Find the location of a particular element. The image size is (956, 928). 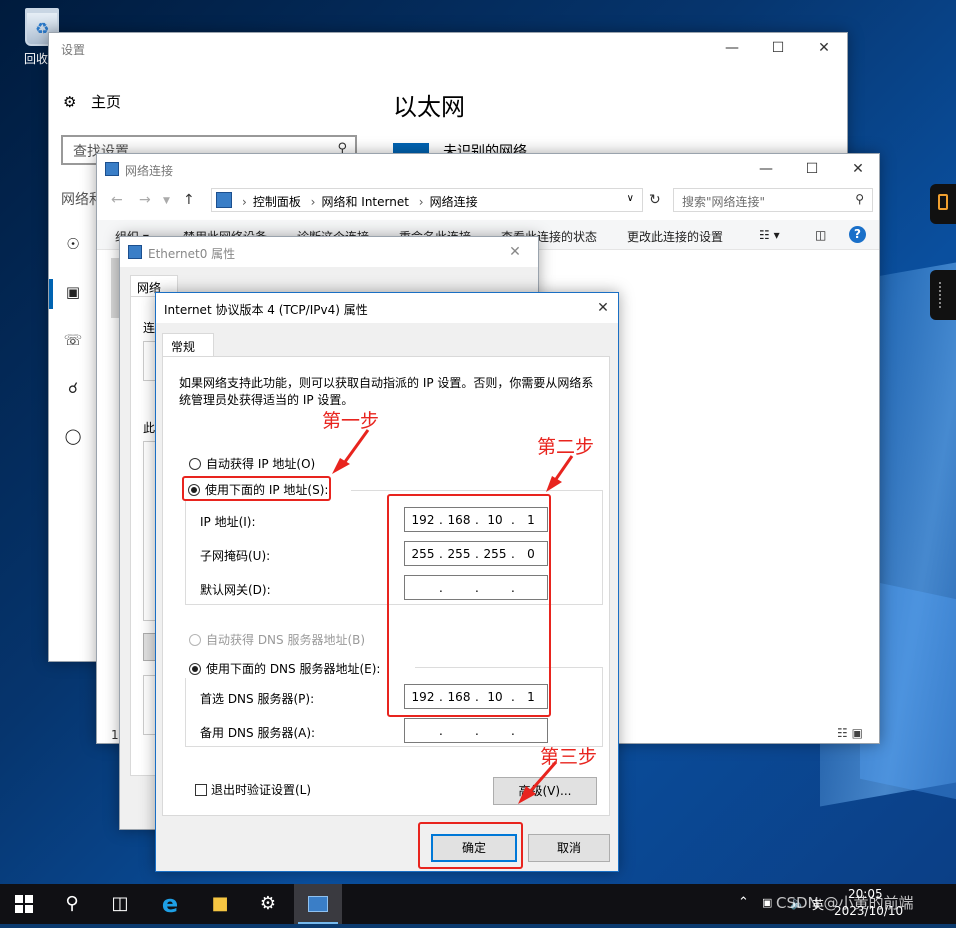

network-connections-taskbar-button is located at coordinates (318, 904).